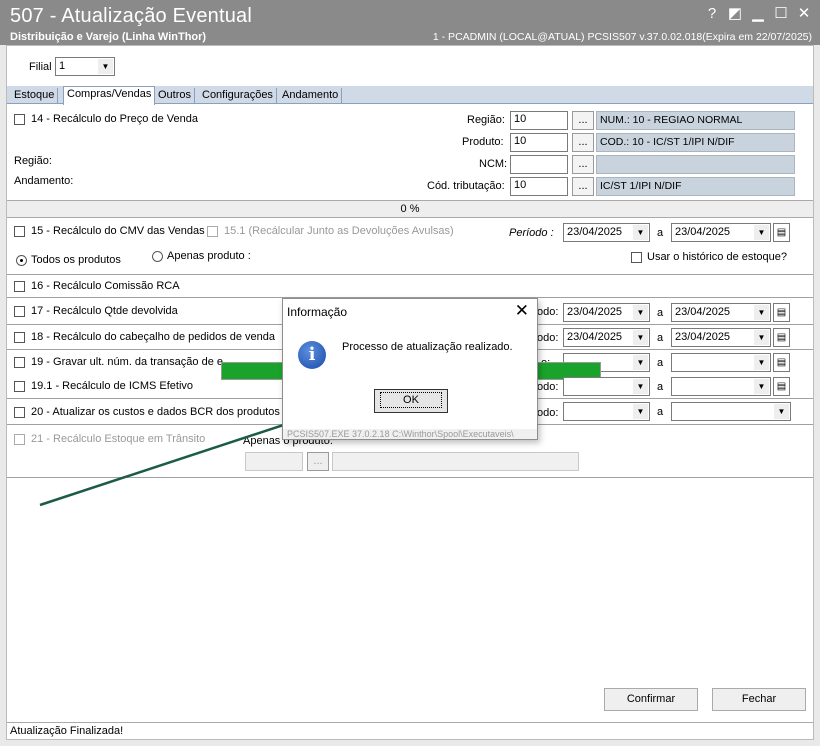 The width and height of the screenshot is (820, 746). I want to click on dialog-header: Informação ✕, so click(410, 312).